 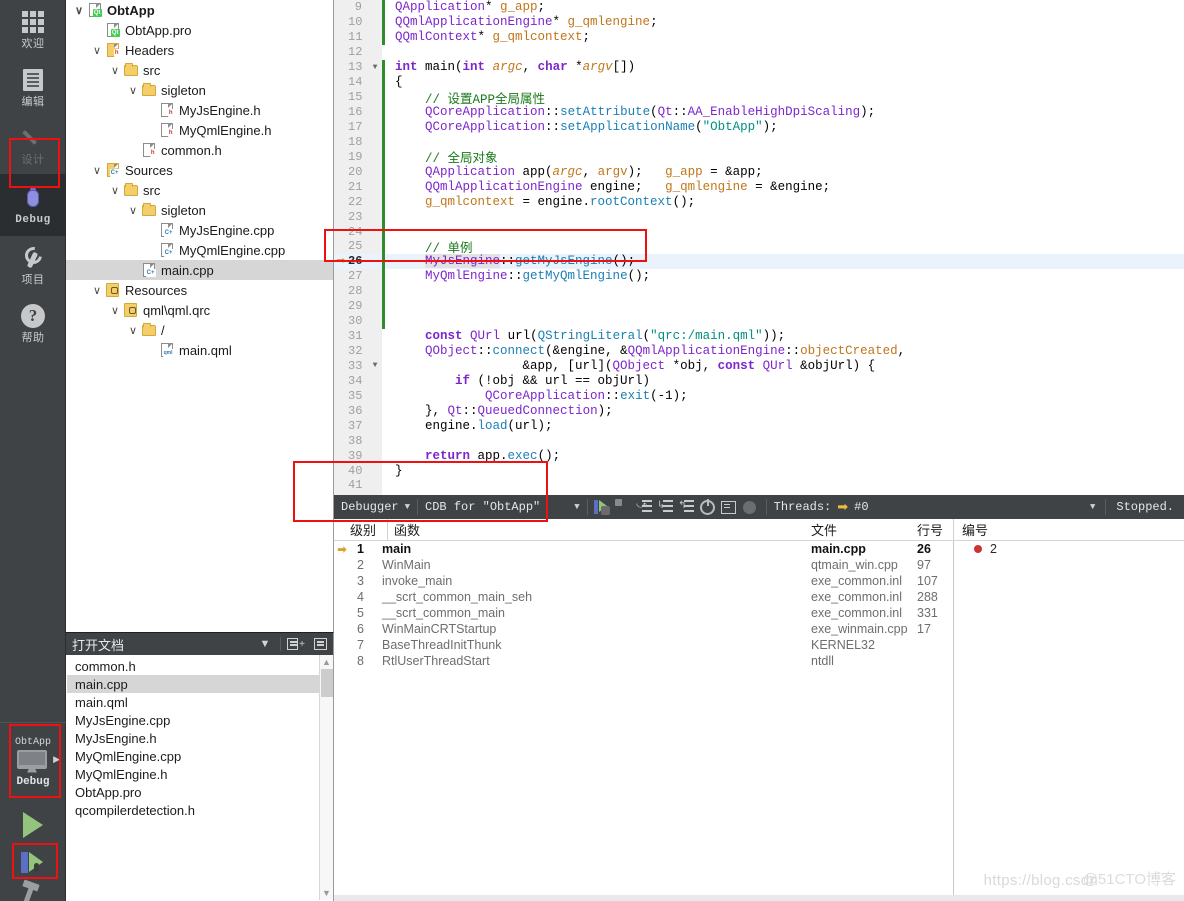 I want to click on stop-debugger-icon, so click(x=623, y=507).